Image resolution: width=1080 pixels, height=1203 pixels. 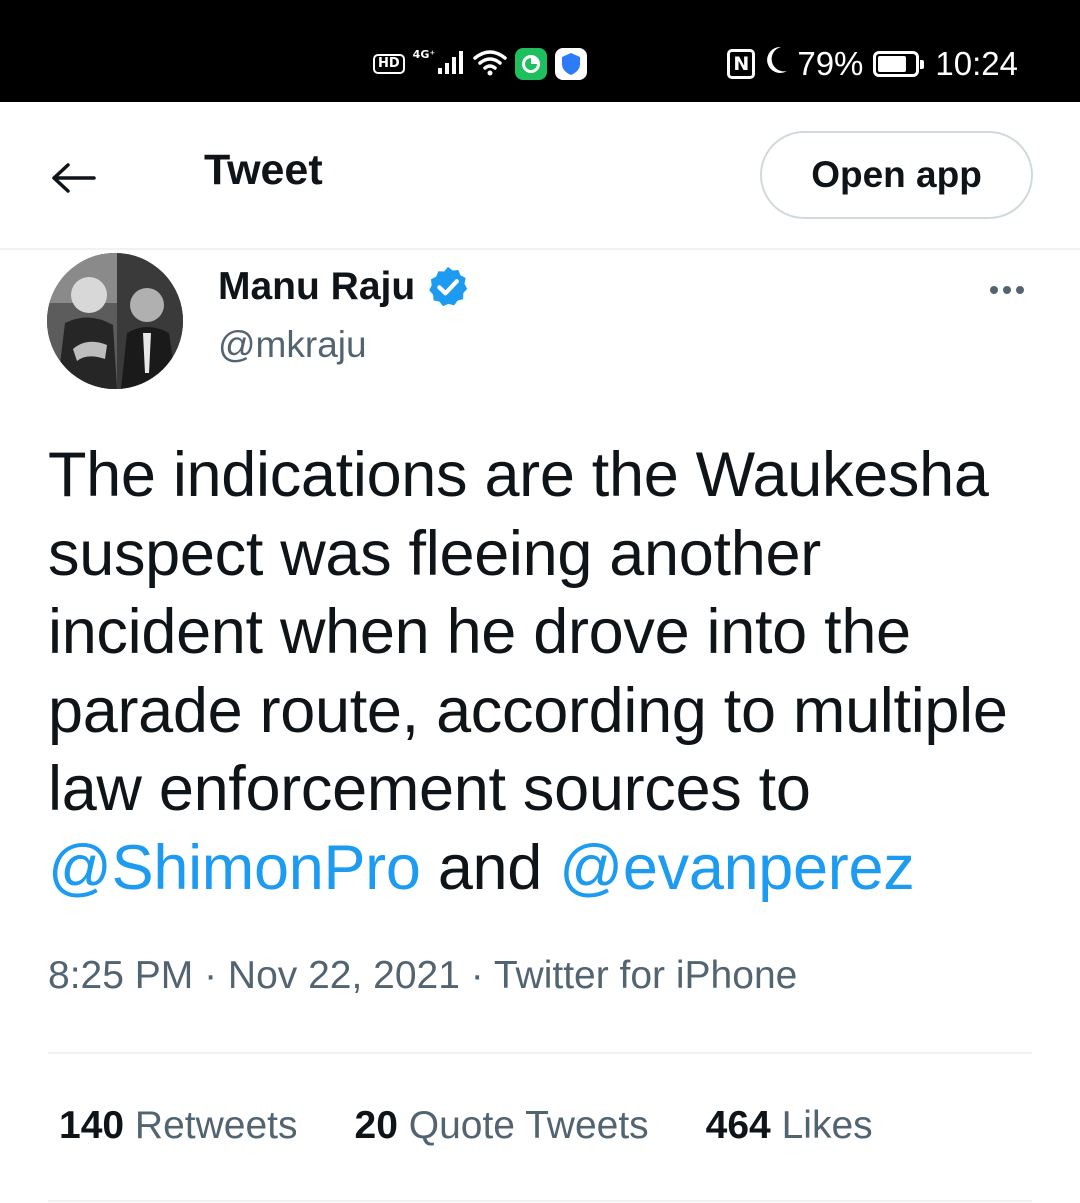 What do you see at coordinates (531, 64) in the screenshot?
I see `app-icon-green` at bounding box center [531, 64].